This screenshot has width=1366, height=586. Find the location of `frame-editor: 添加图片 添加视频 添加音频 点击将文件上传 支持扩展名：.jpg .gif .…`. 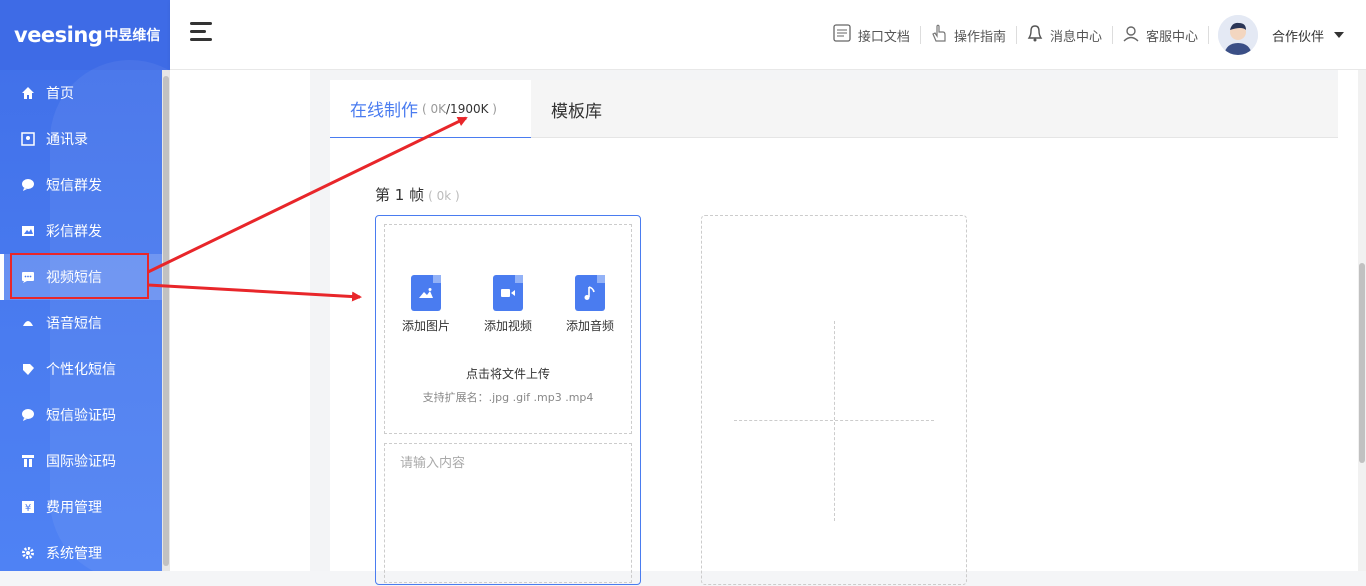

frame-editor: 添加图片 添加视频 添加音频 点击将文件上传 支持扩展名：.jpg .gif .… is located at coordinates (508, 400).